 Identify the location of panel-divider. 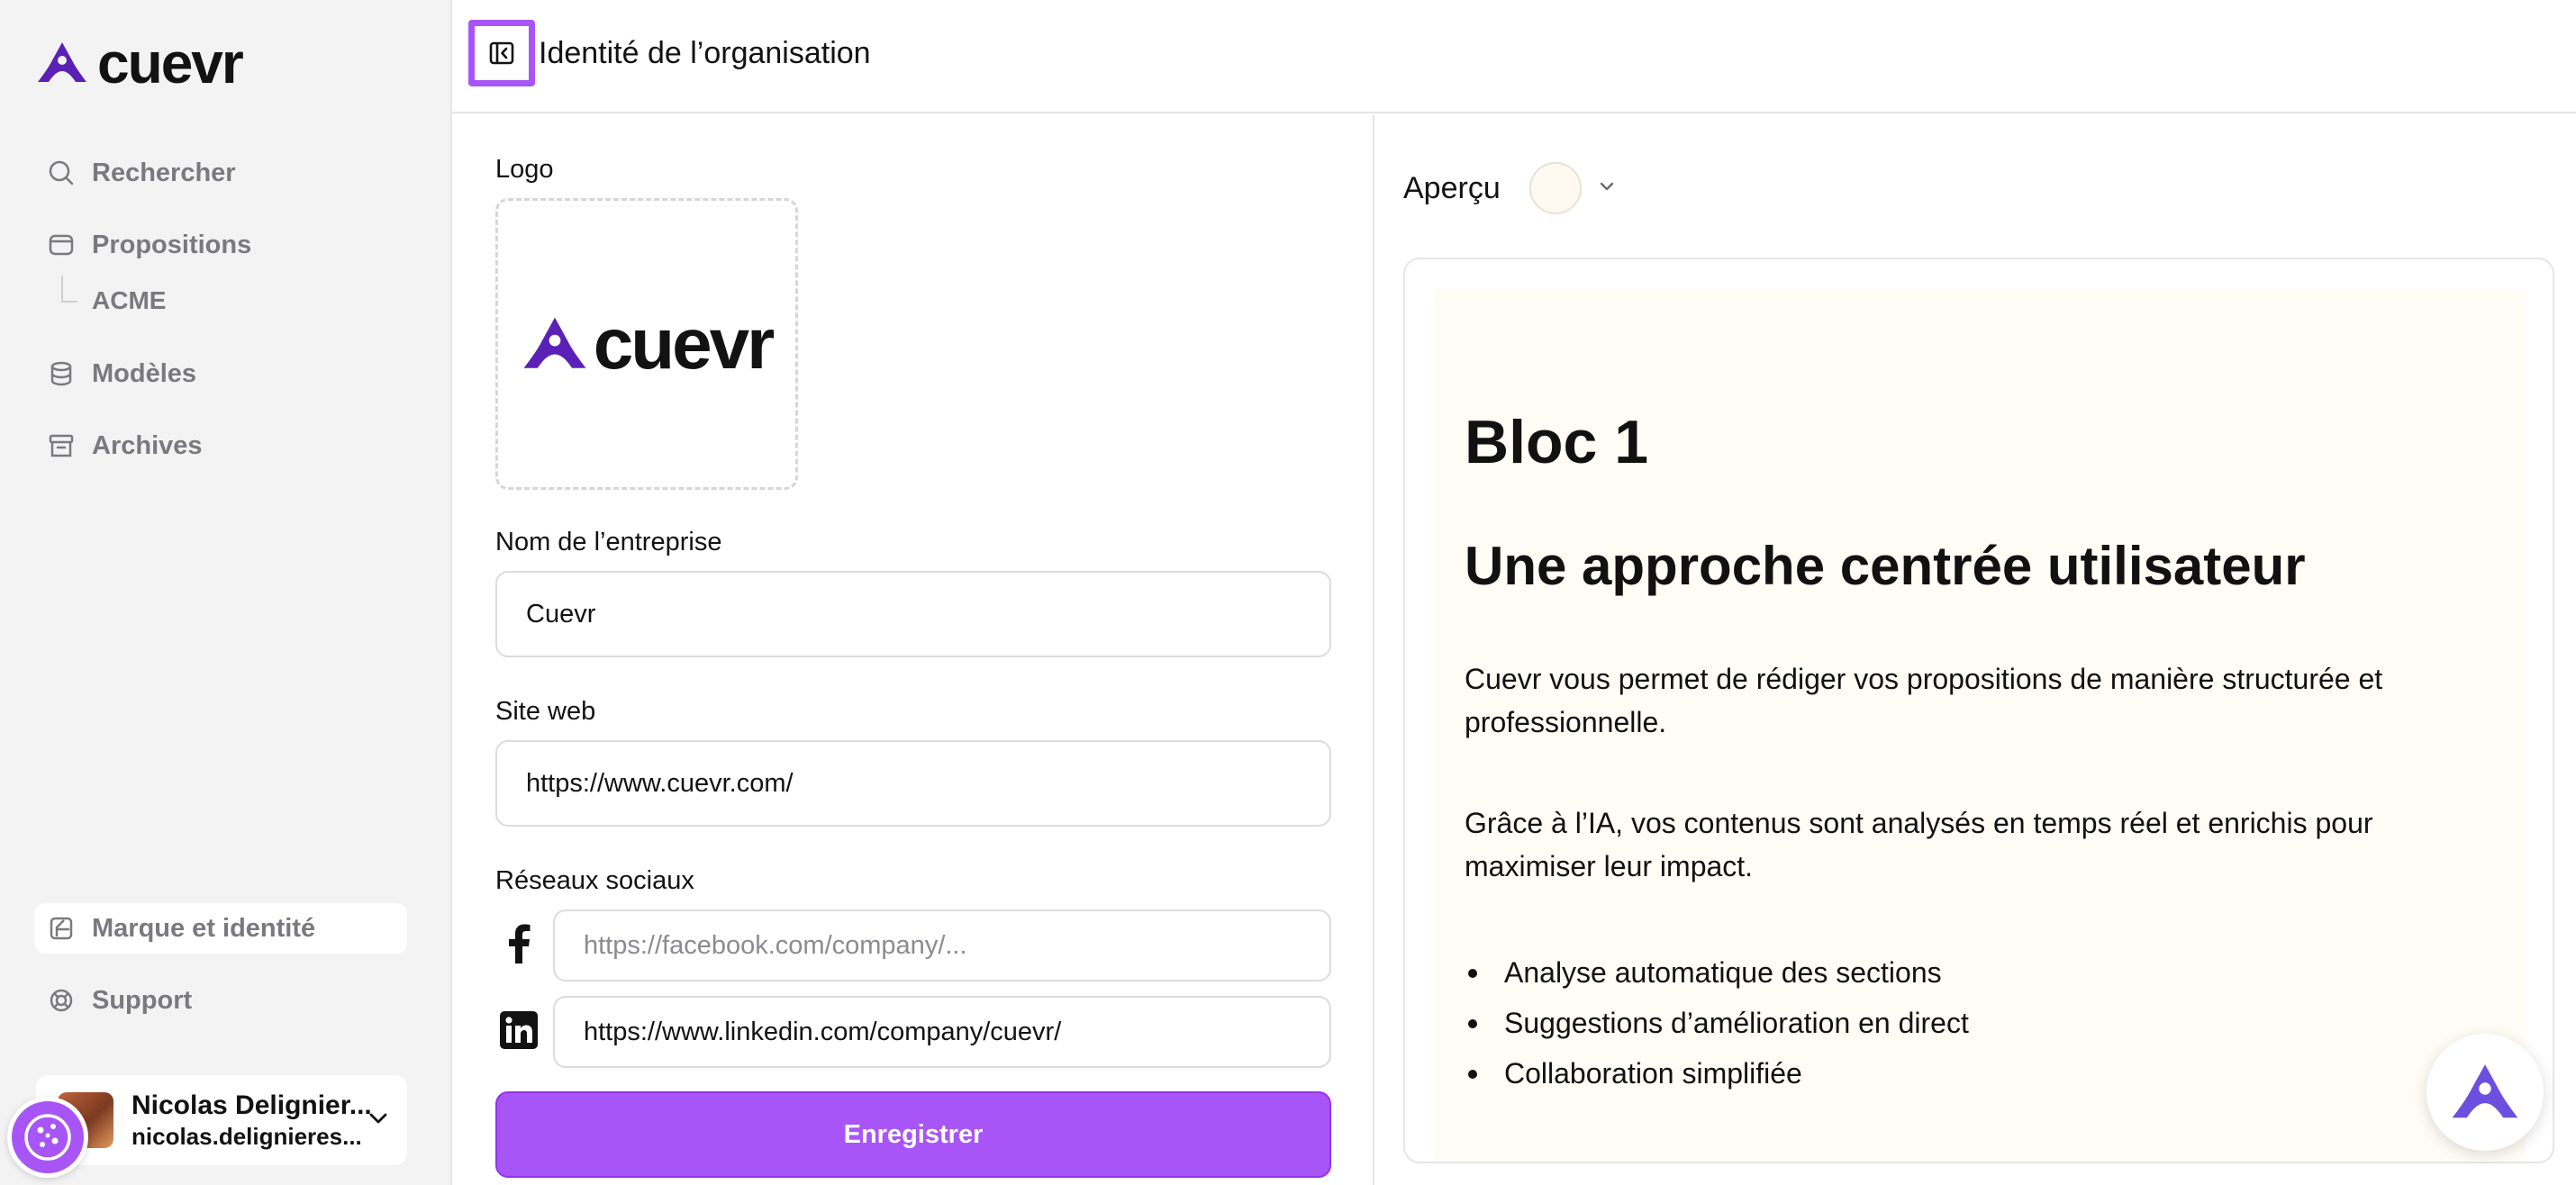
(1373, 650).